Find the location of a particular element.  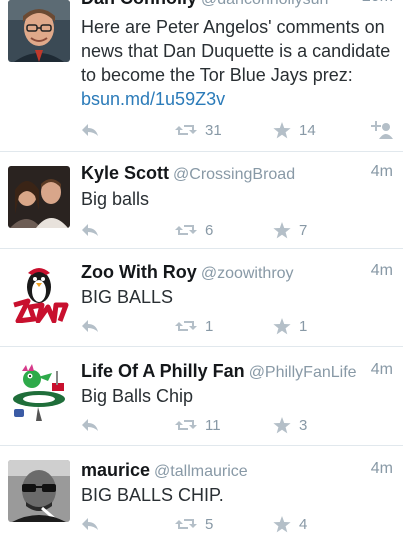

retweet-button: 31 is located at coordinates (198, 130).